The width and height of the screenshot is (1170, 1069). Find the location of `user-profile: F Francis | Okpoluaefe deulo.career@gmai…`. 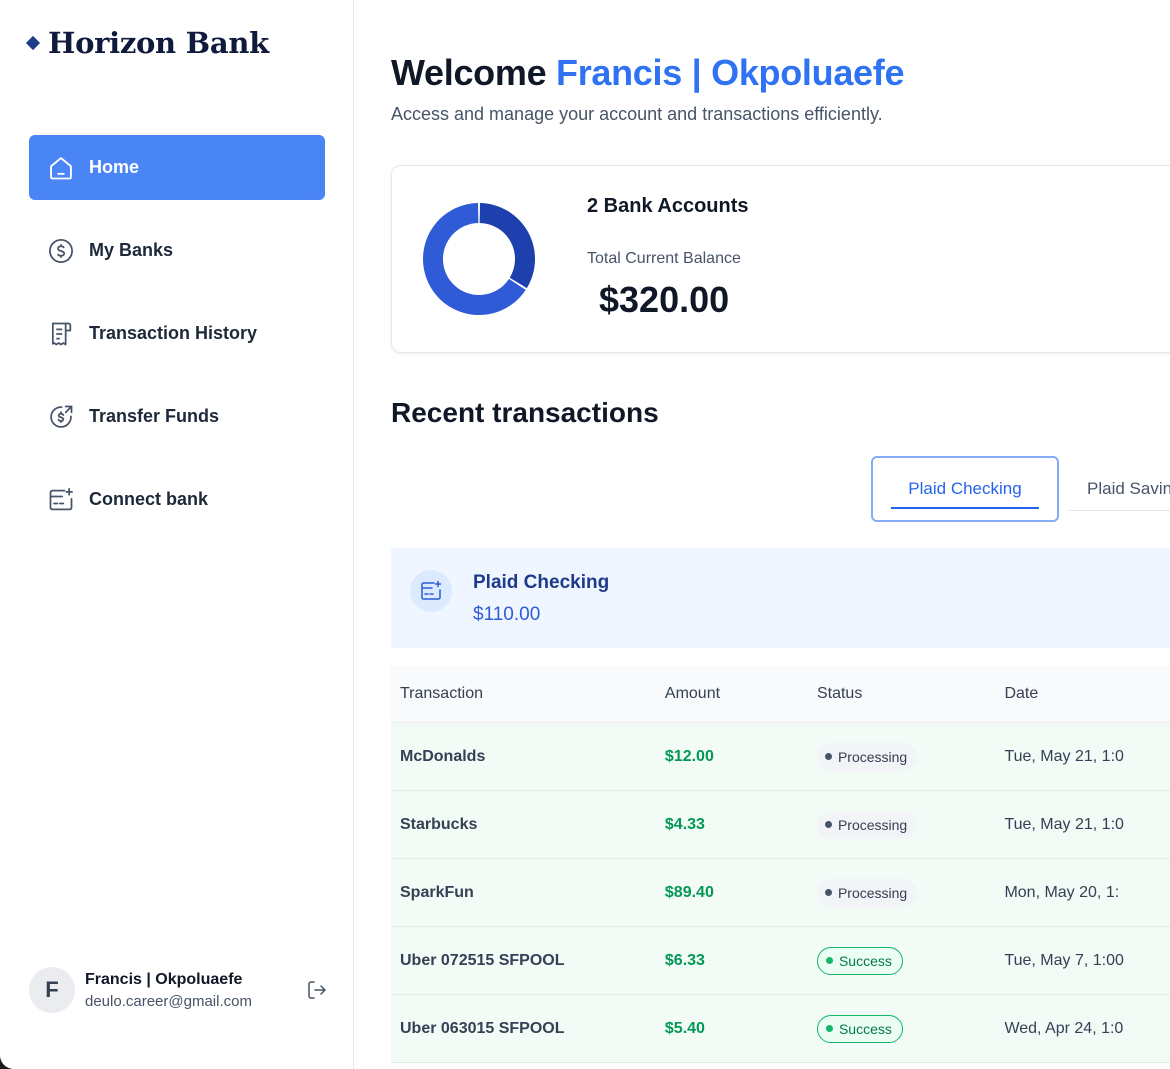

user-profile: F Francis | Okpoluaefe deulo.career@gmai… is located at coordinates (179, 990).